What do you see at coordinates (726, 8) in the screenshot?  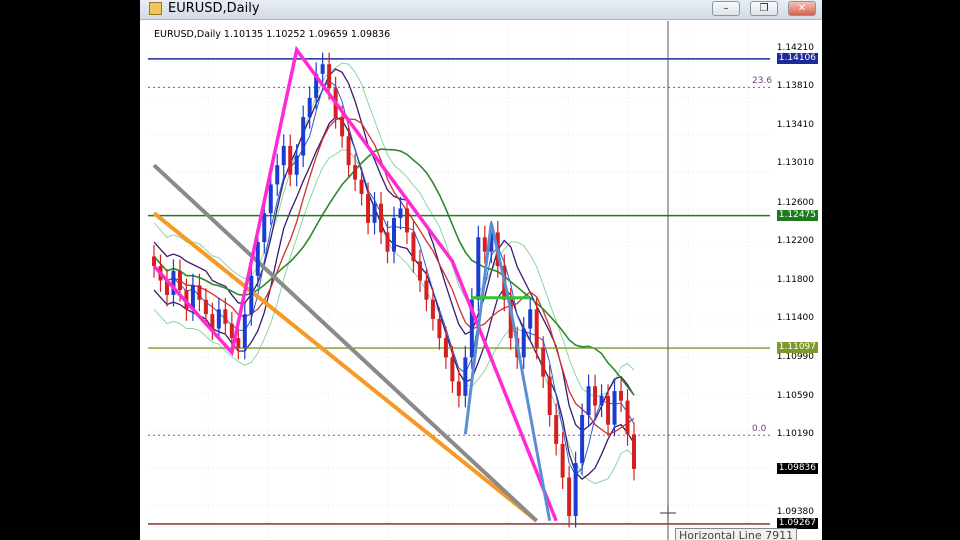 I see `minimize-button: –` at bounding box center [726, 8].